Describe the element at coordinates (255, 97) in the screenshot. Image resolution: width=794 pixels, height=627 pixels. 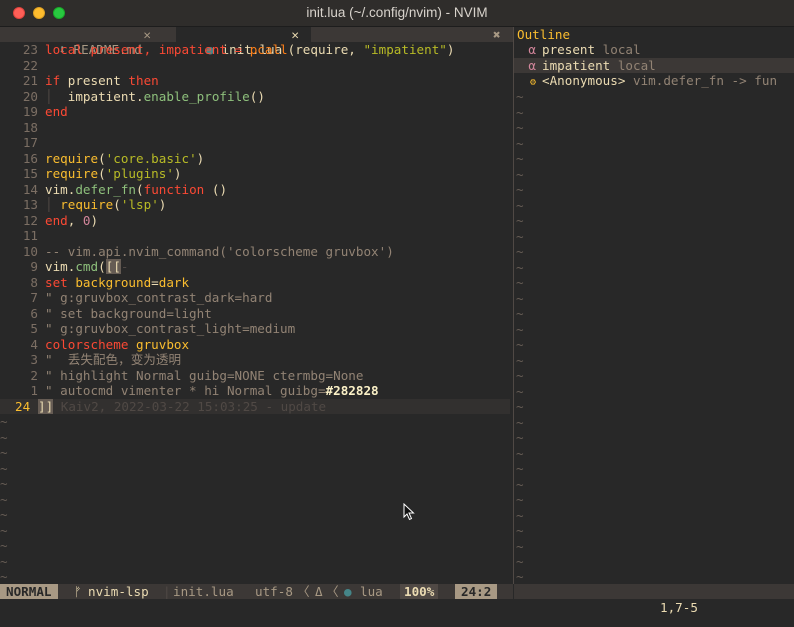
I see `code-line: 20 │ impatient.enable_profile()` at that location.